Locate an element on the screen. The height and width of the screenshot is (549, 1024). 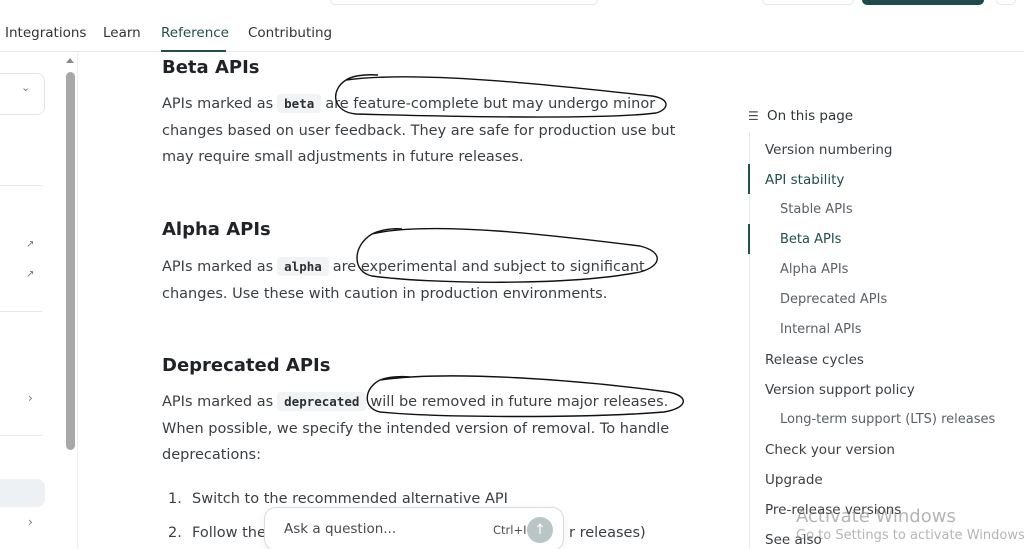
version-select is located at coordinates (22, 94).